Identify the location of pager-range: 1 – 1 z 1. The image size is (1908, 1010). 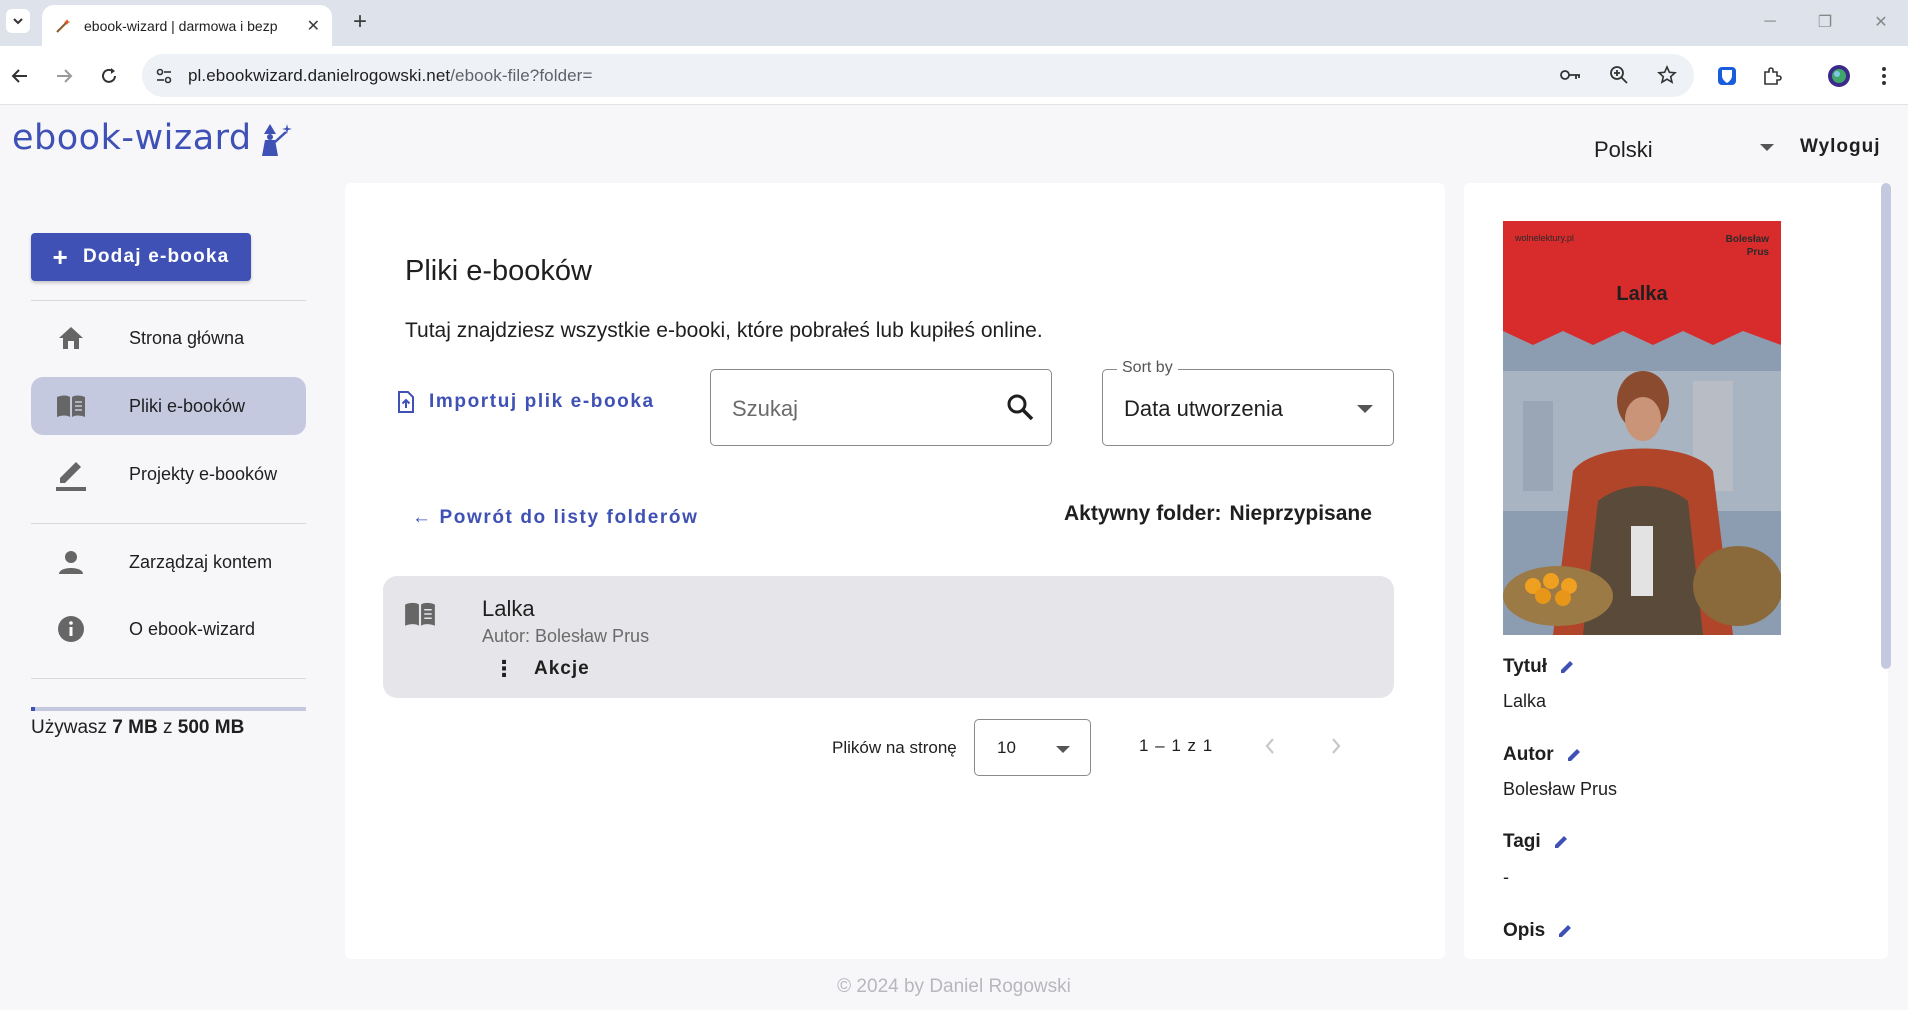
(1176, 745).